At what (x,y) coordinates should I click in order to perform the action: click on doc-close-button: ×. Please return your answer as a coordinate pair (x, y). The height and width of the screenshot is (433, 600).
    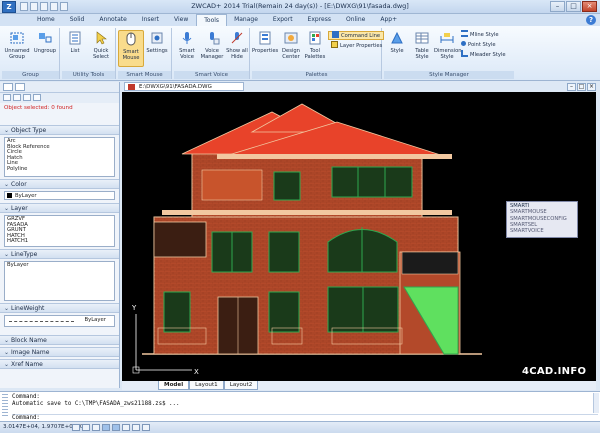
    Looking at the image, I should click on (591, 87).